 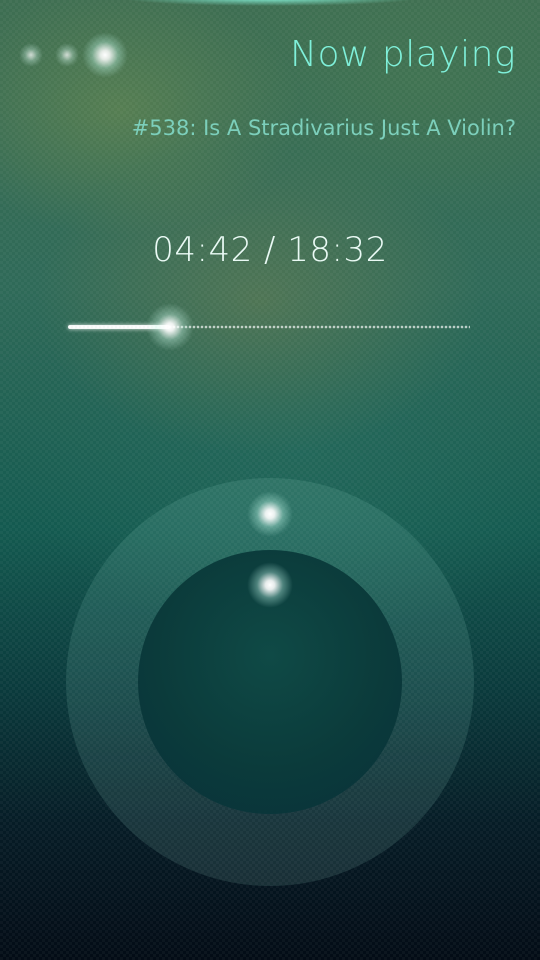 I want to click on playback-time: 04:42 / 18:32, so click(x=270, y=250).